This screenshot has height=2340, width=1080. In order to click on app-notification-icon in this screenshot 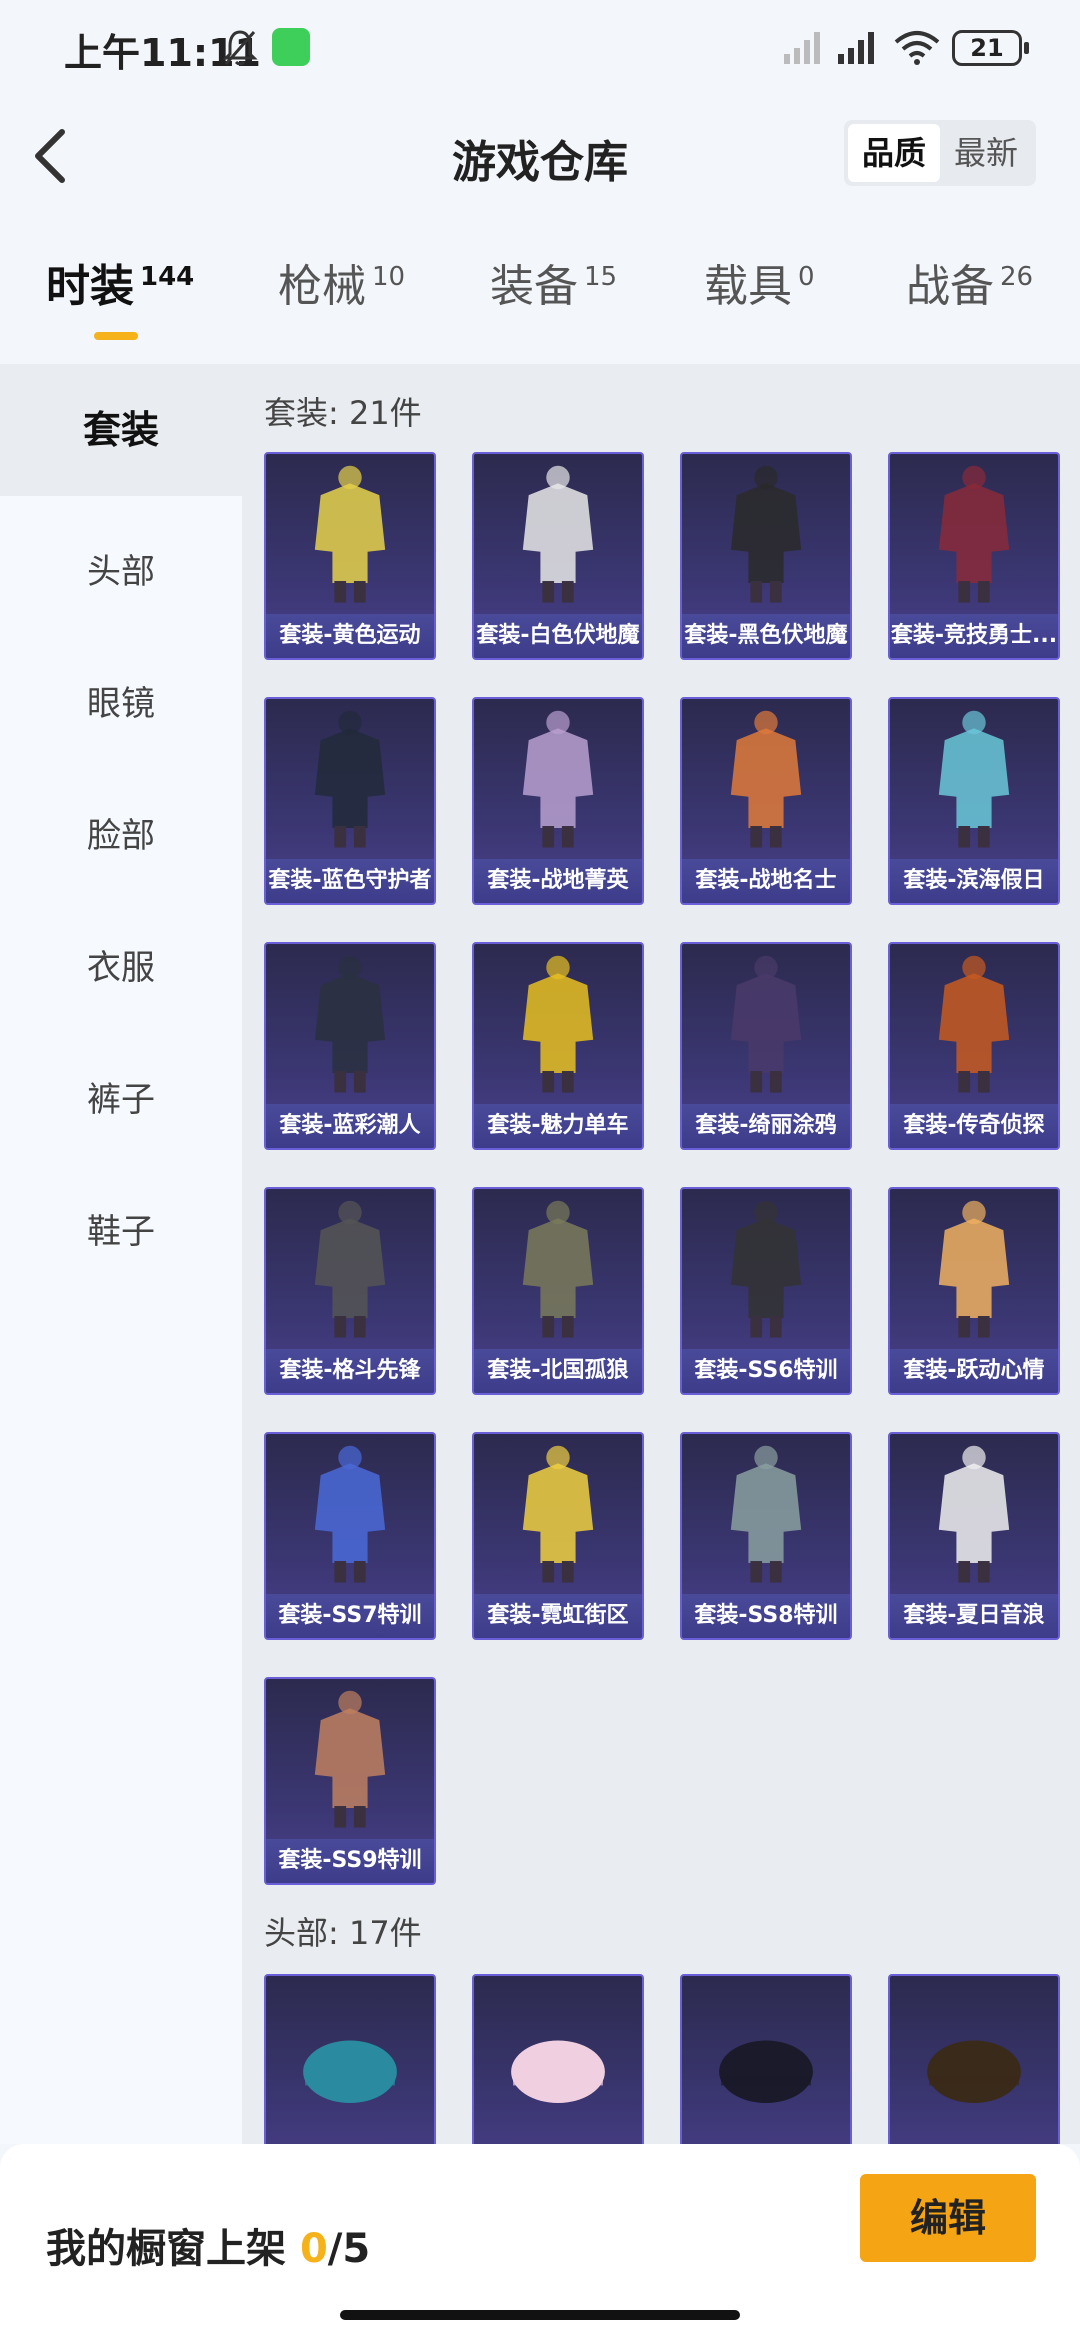, I will do `click(291, 47)`.